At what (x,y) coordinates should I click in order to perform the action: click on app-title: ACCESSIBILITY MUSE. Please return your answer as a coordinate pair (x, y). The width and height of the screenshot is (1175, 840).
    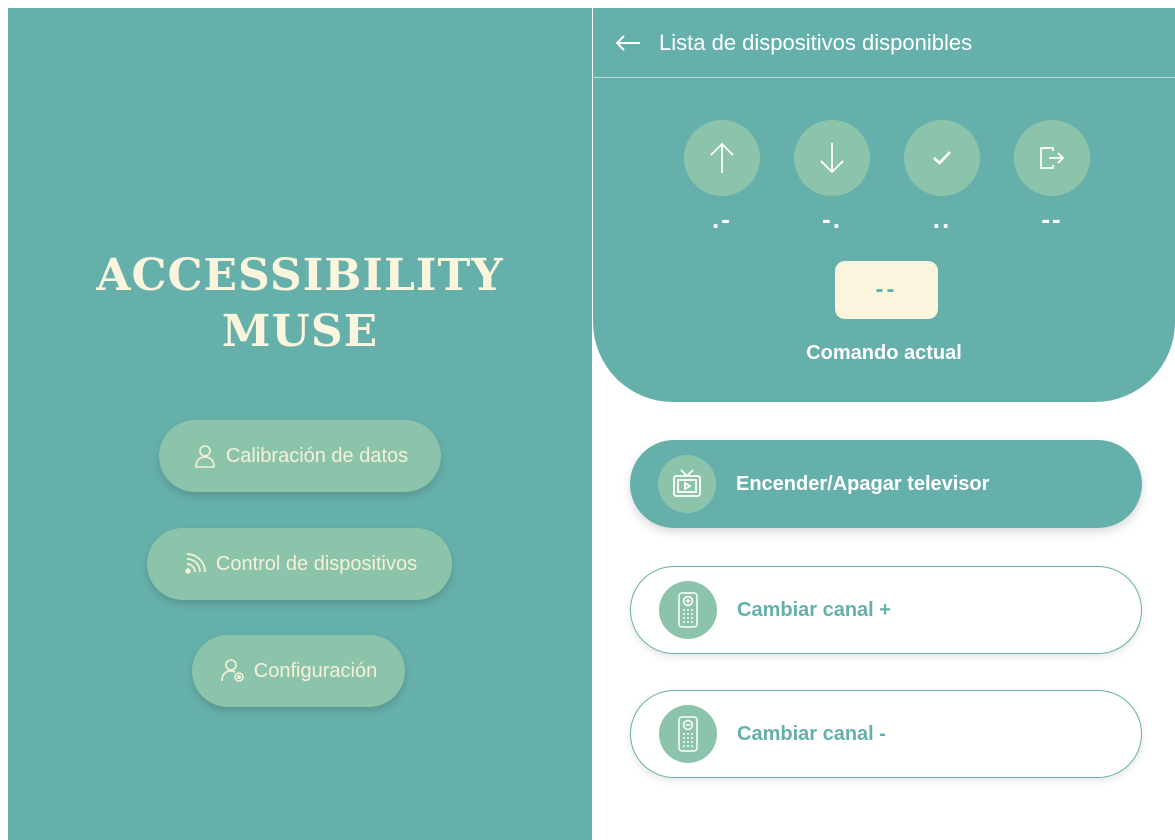
    Looking at the image, I should click on (300, 304).